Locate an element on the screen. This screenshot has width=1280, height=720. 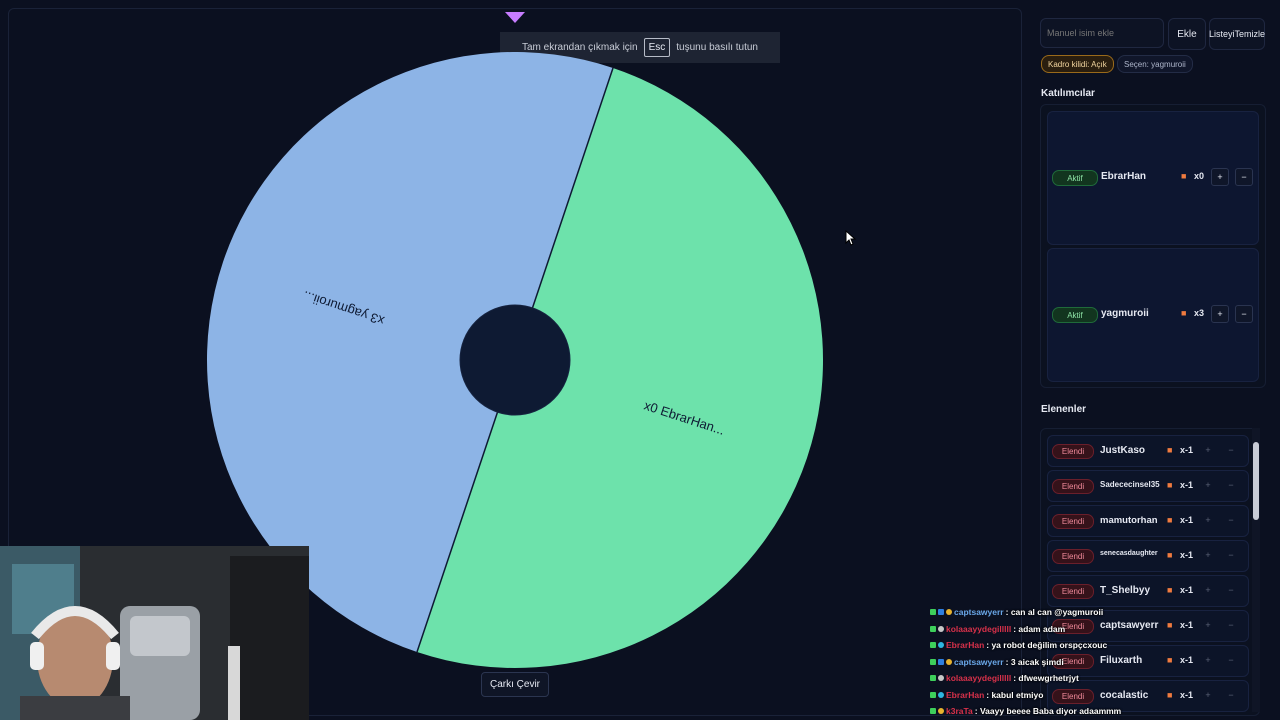
participants-title: Katılımcılar is located at coordinates (1068, 93).